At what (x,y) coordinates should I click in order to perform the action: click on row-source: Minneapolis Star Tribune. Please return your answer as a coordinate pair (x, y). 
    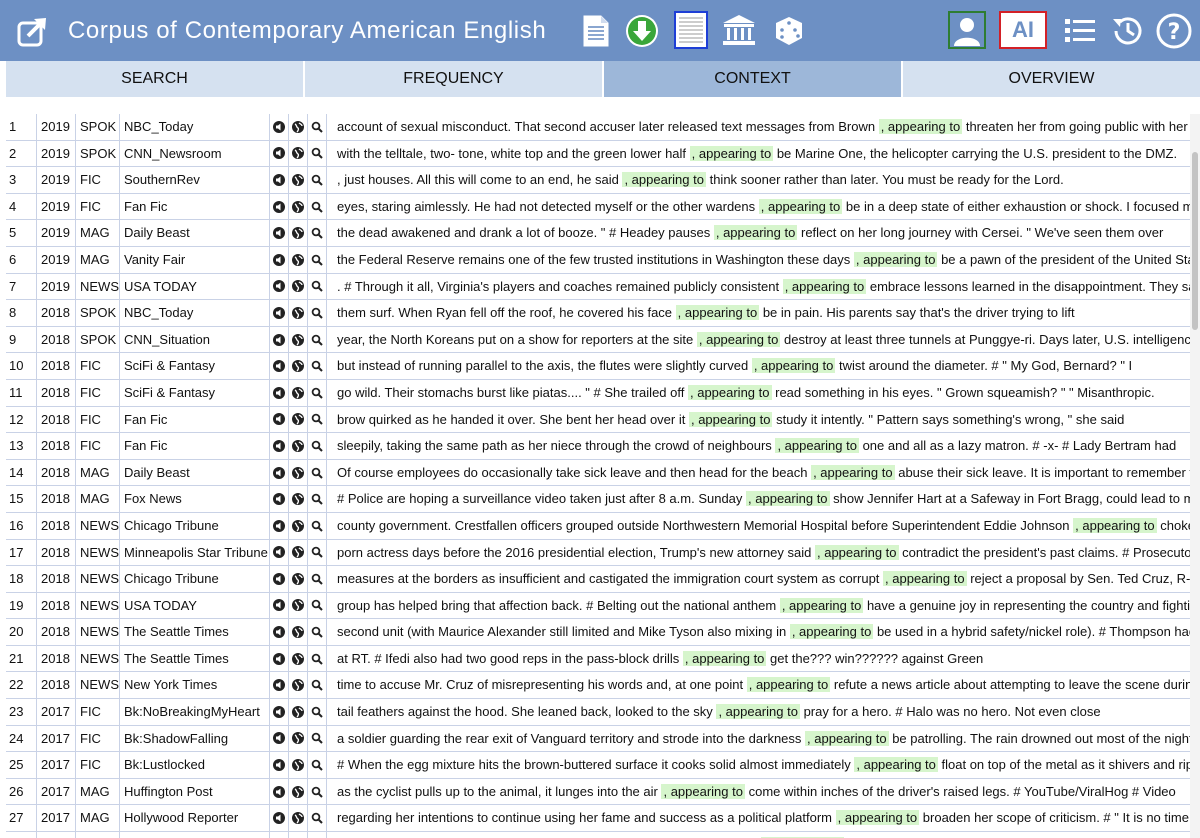
    Looking at the image, I should click on (195, 552).